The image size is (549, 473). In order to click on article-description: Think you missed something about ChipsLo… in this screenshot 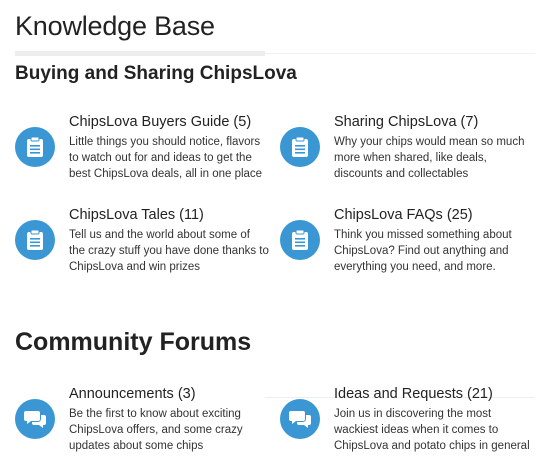, I will do `click(423, 251)`.